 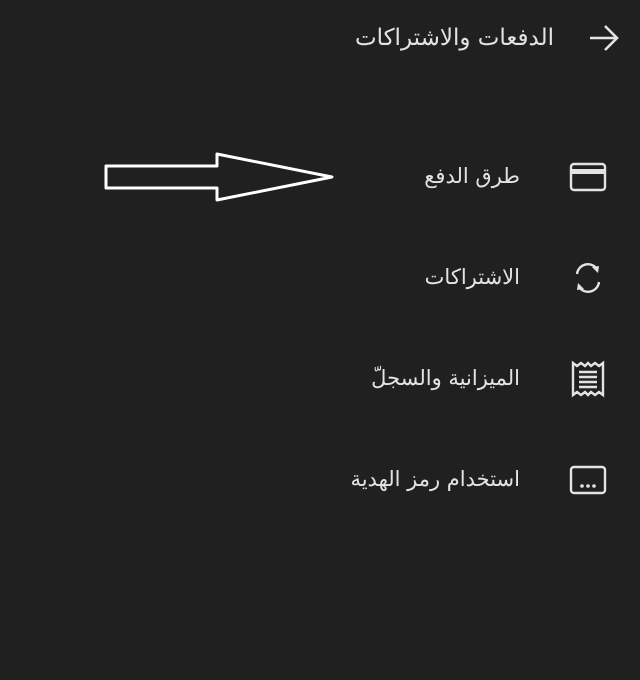 I want to click on menu-item: الميزانية والسجلّ, so click(x=320, y=378).